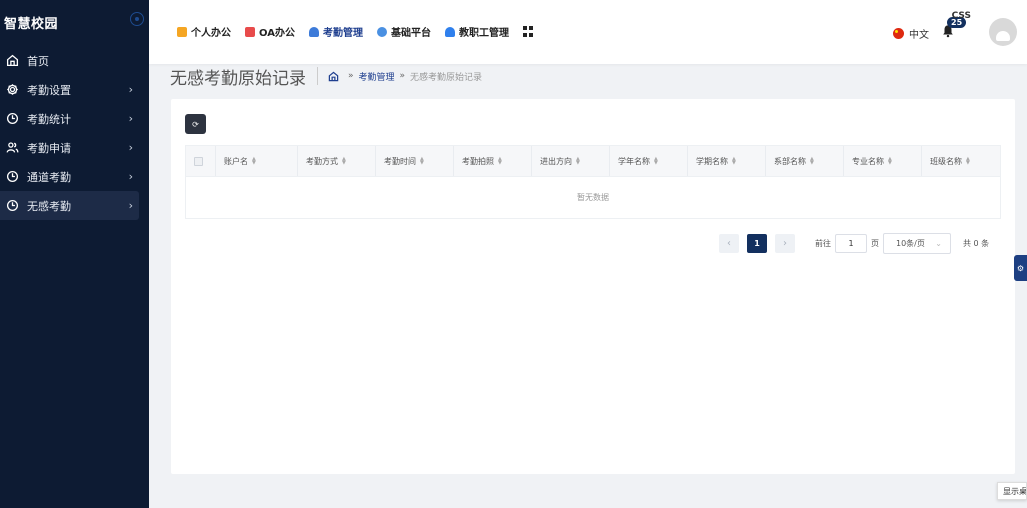  Describe the element at coordinates (137, 19) in the screenshot. I see `collapse-sidebar-icon` at that location.